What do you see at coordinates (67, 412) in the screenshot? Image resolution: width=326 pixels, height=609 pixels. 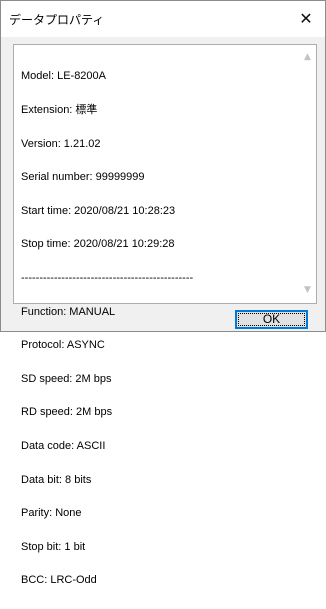 I see `property-line: RD speed: 2M bps` at bounding box center [67, 412].